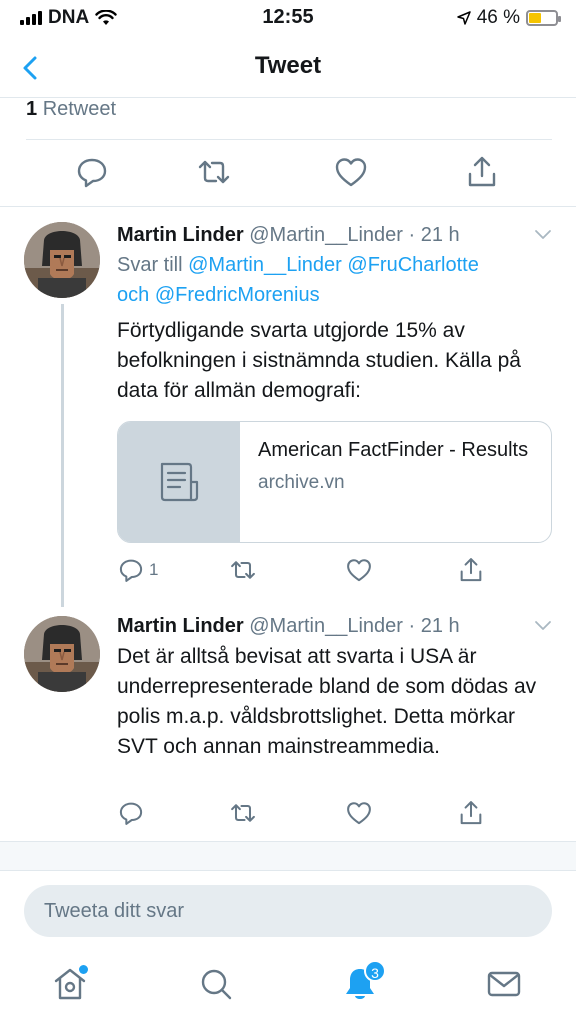 This screenshot has width=576, height=1024. What do you see at coordinates (375, 971) in the screenshot?
I see `notifications-badge: 3` at bounding box center [375, 971].